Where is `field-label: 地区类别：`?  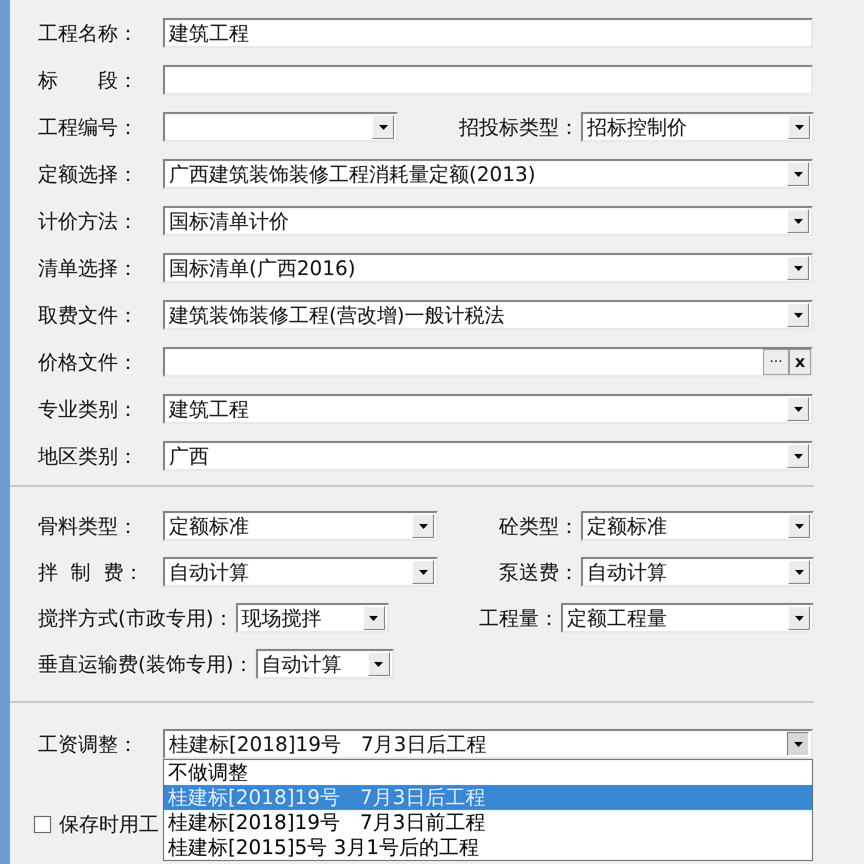
field-label: 地区类别： is located at coordinates (88, 456).